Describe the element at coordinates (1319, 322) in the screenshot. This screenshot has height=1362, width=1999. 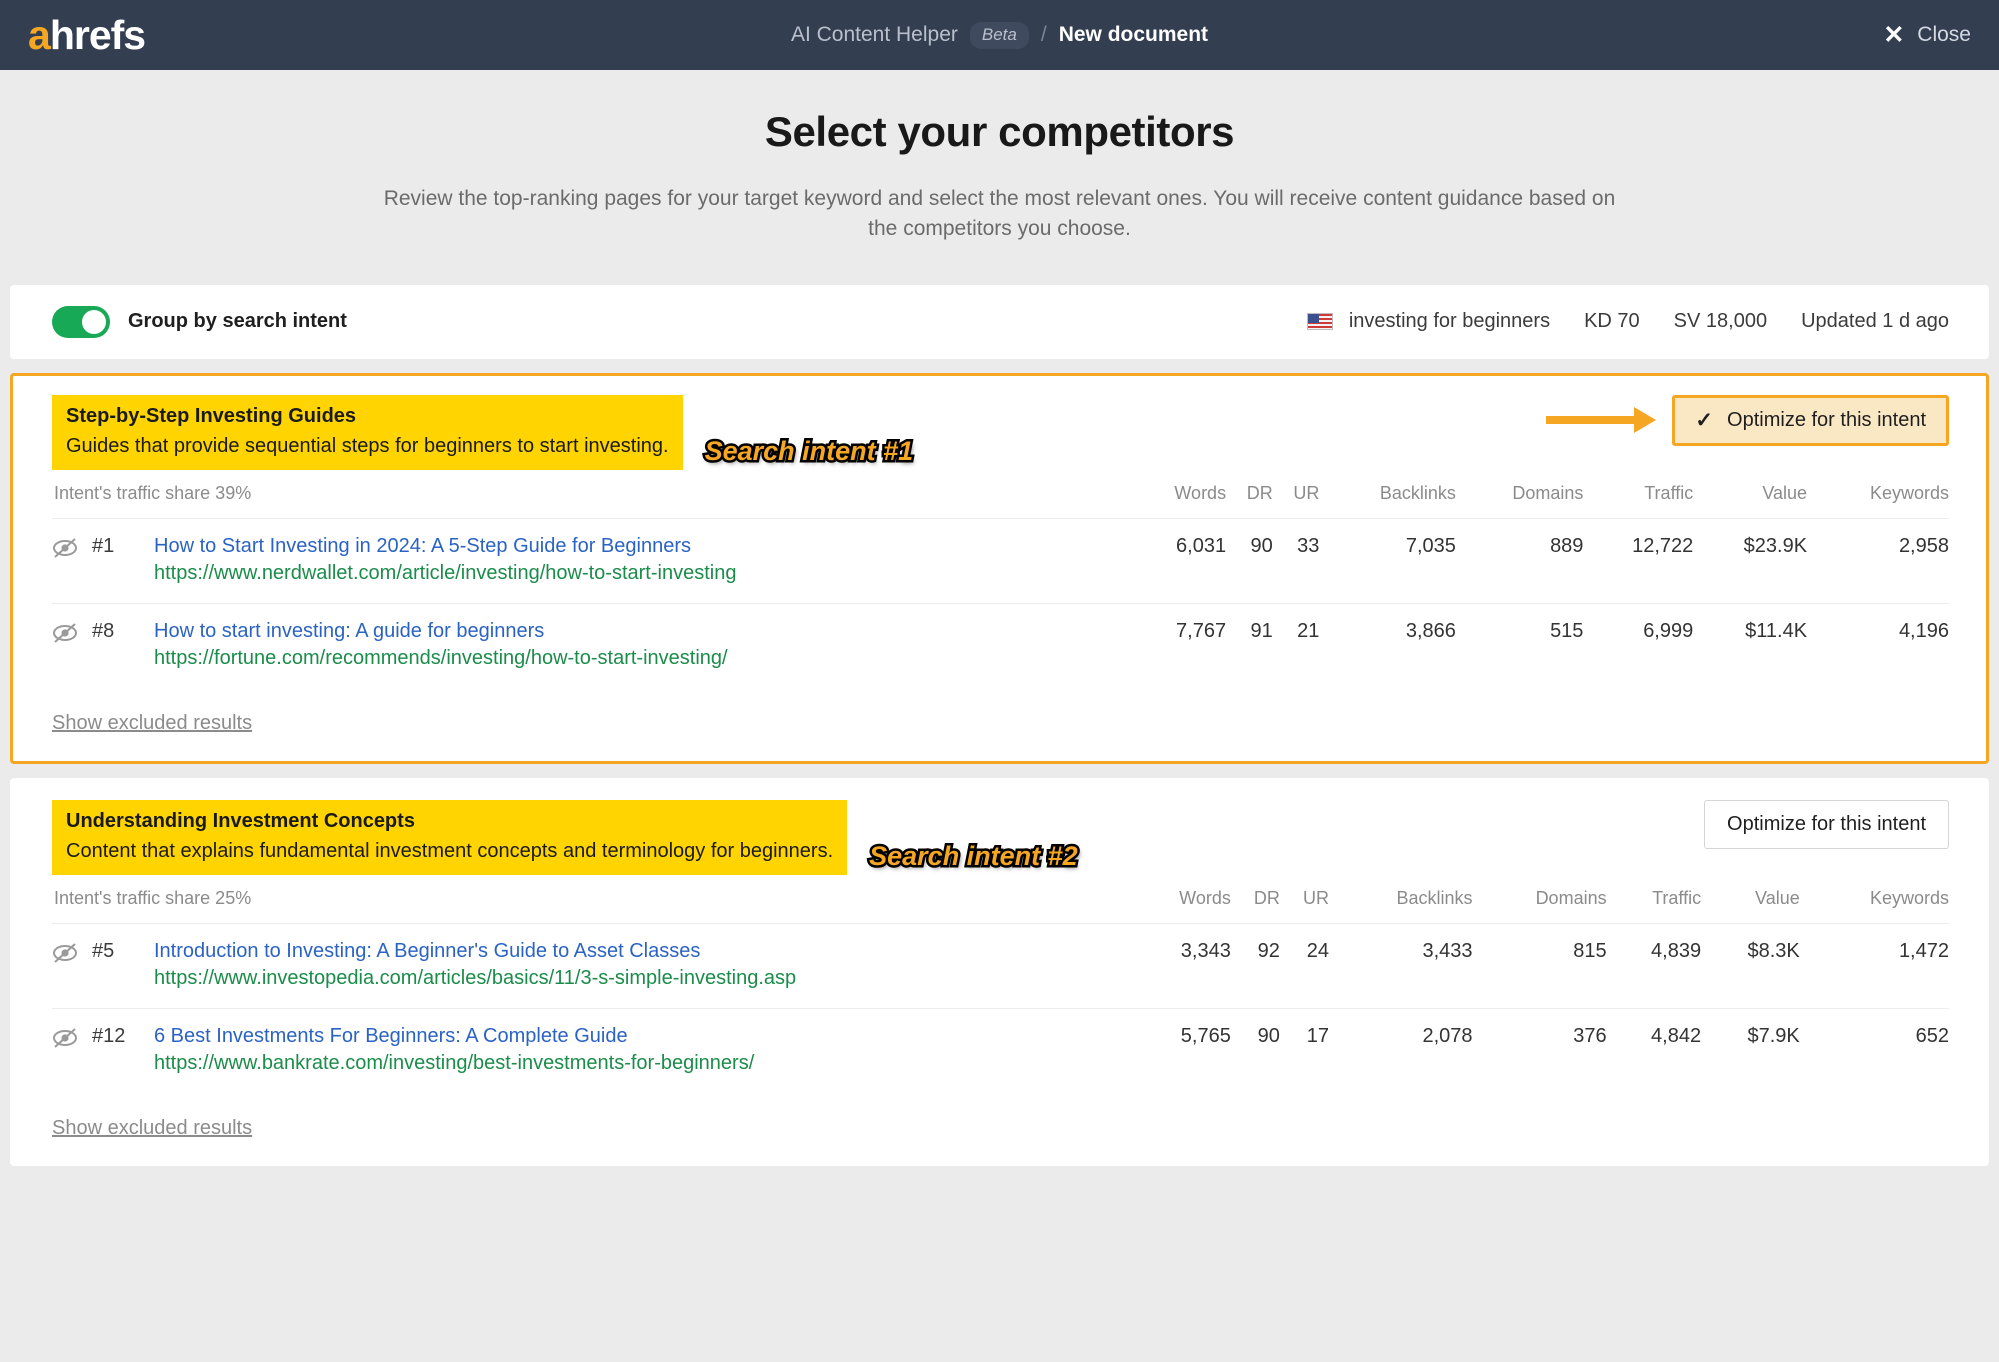
I see `us-flag-icon` at that location.